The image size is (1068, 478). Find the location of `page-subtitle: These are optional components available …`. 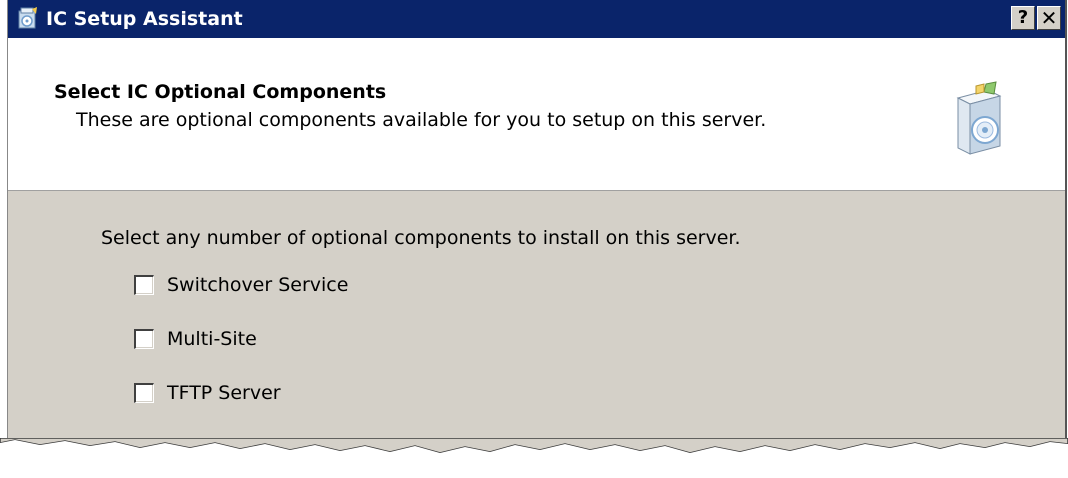

page-subtitle: These are optional components available … is located at coordinates (421, 120).